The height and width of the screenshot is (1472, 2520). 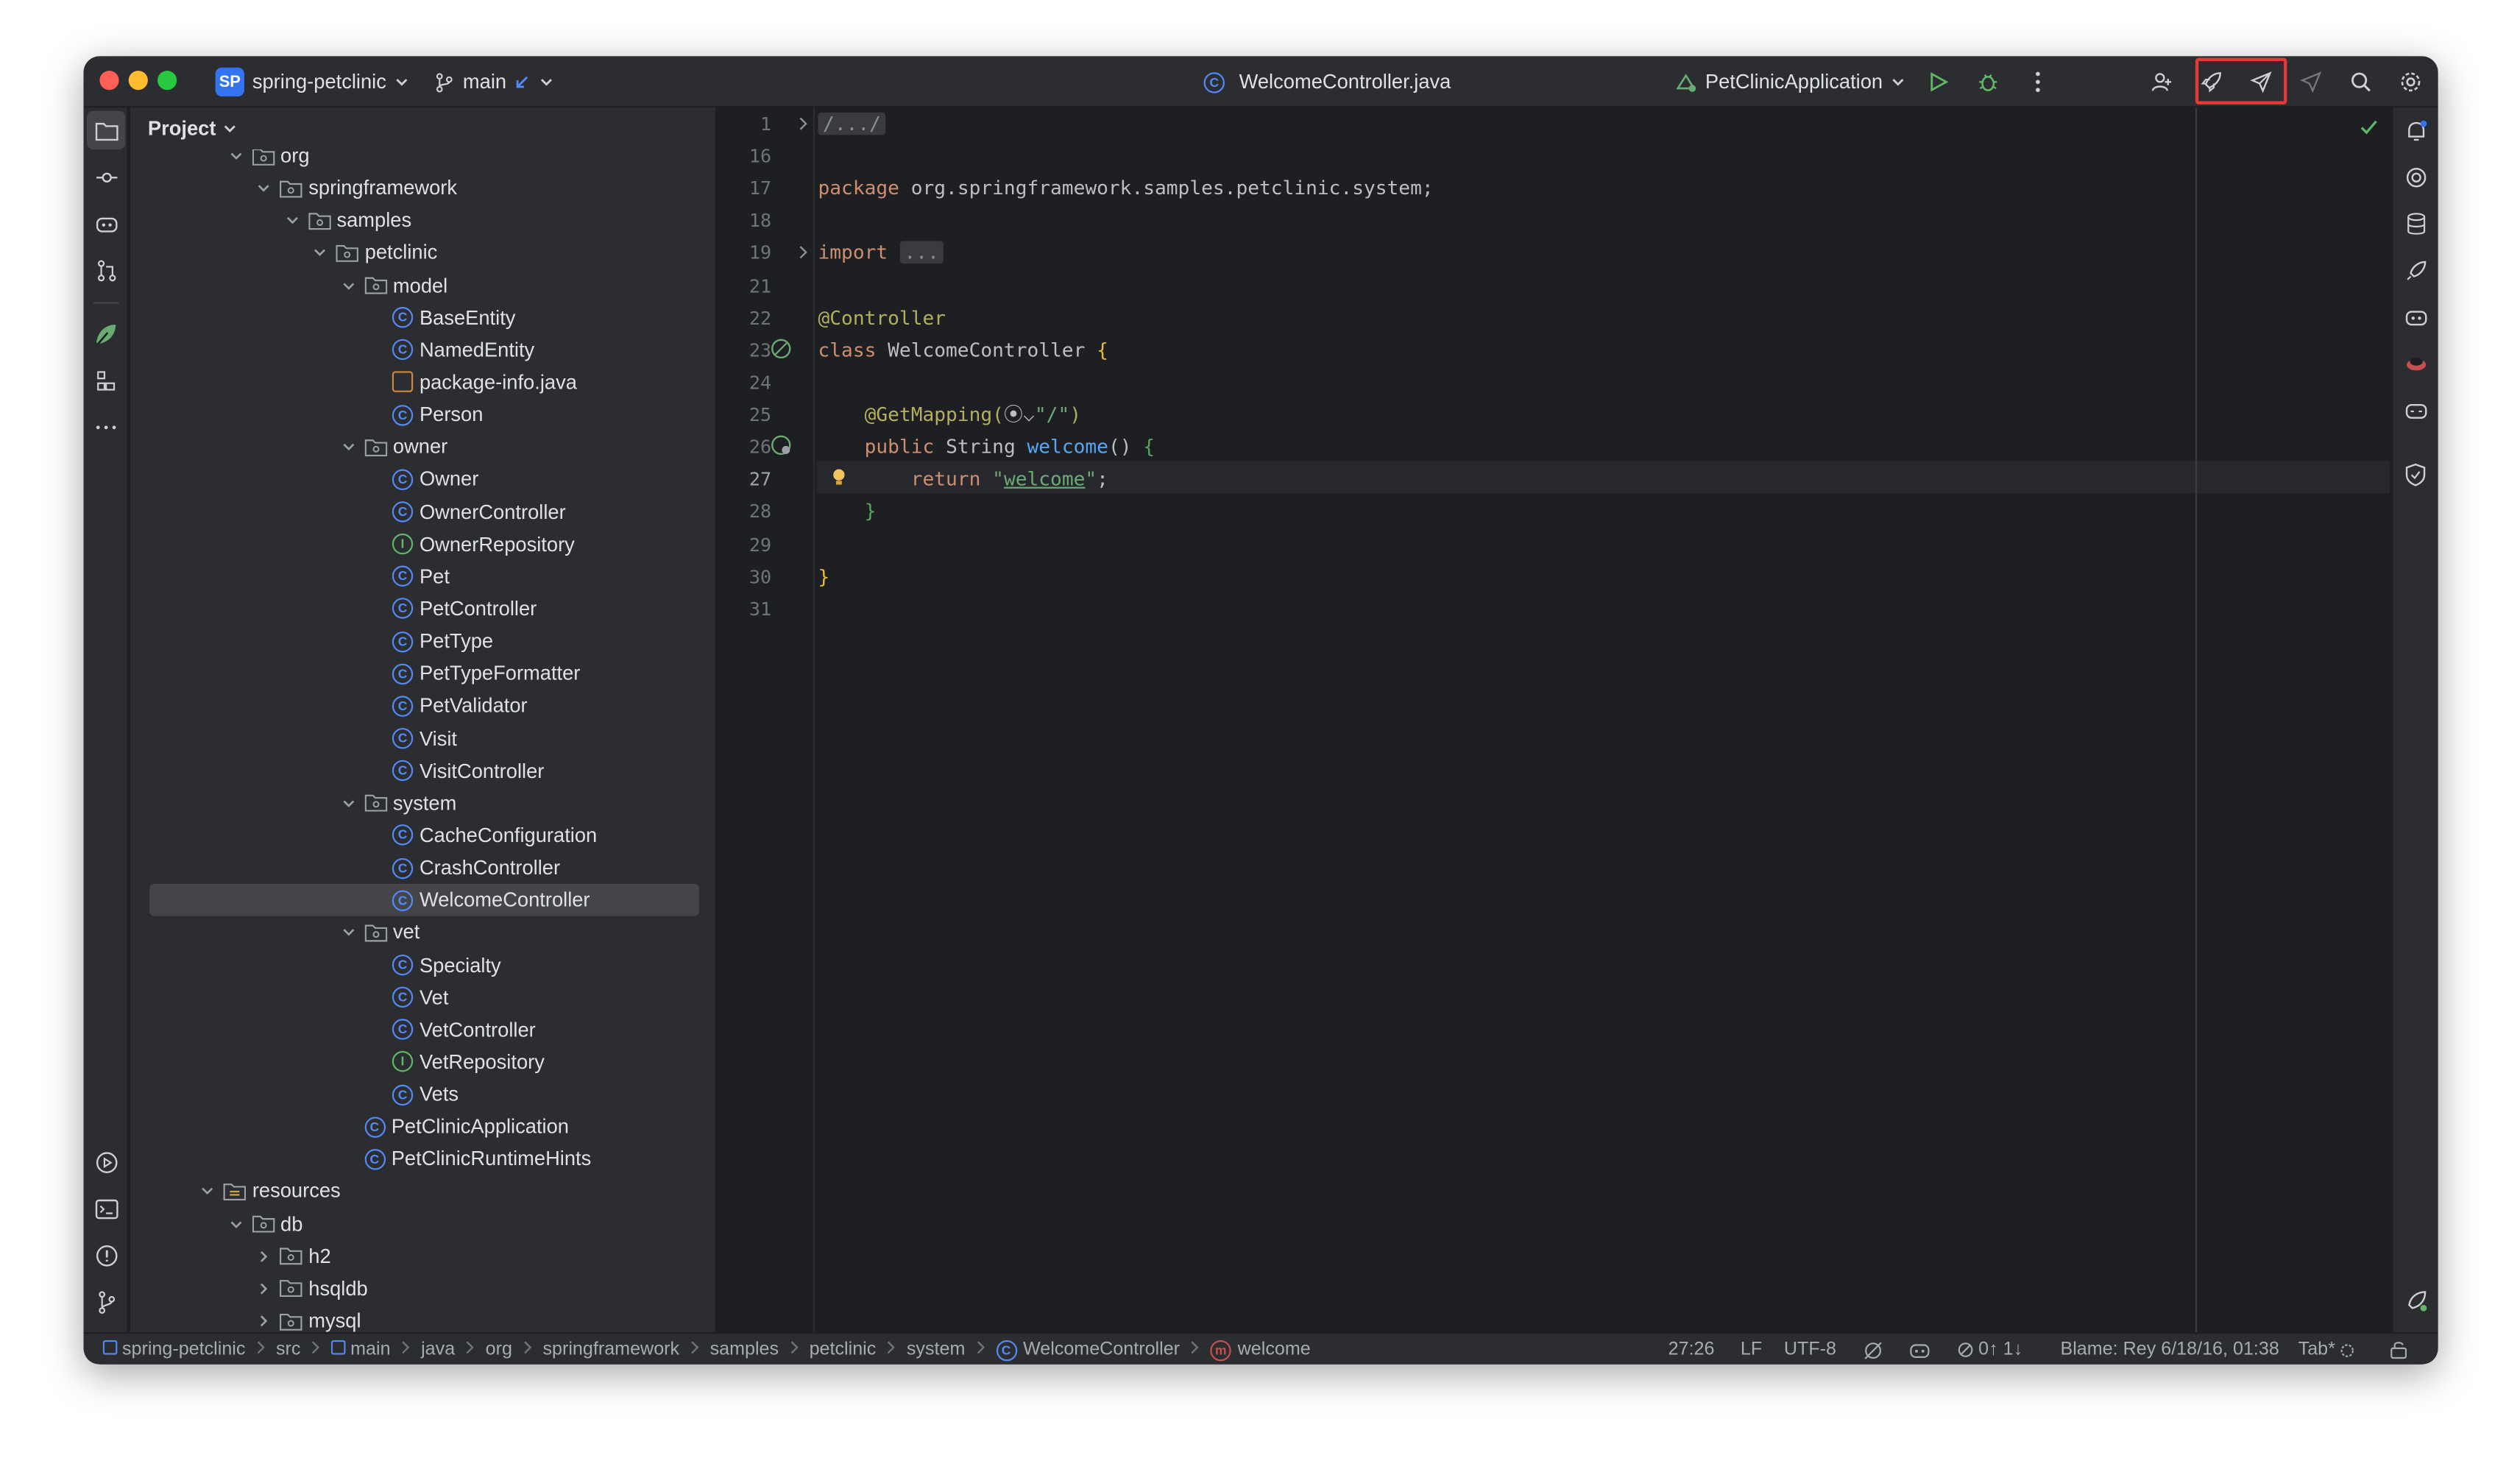 I want to click on search-button, so click(x=2361, y=82).